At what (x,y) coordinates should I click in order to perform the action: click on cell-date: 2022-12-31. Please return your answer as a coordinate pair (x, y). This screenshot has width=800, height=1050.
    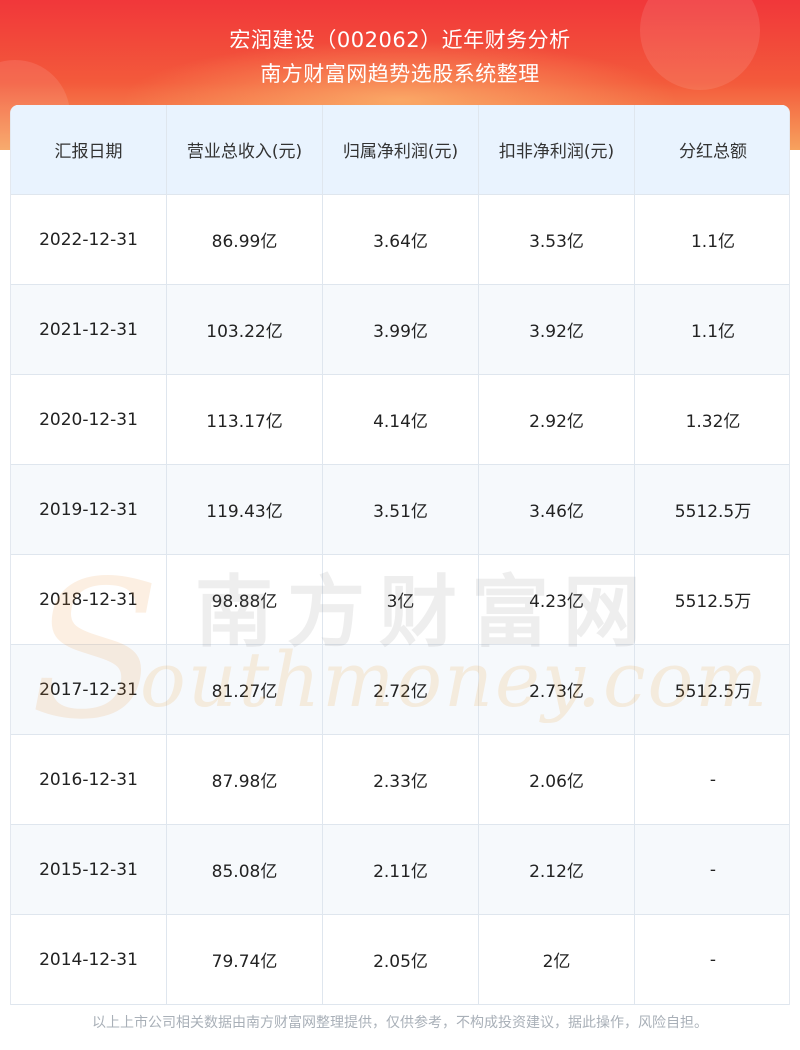
    Looking at the image, I should click on (89, 239).